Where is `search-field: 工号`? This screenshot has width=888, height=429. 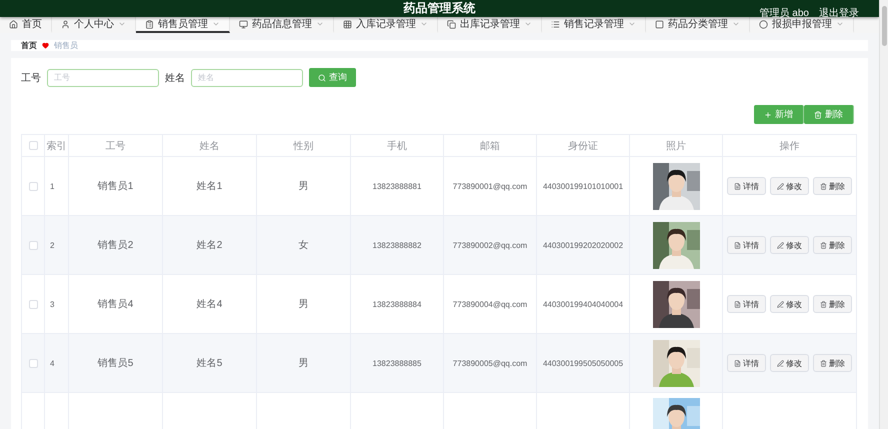
search-field: 工号 is located at coordinates (103, 77).